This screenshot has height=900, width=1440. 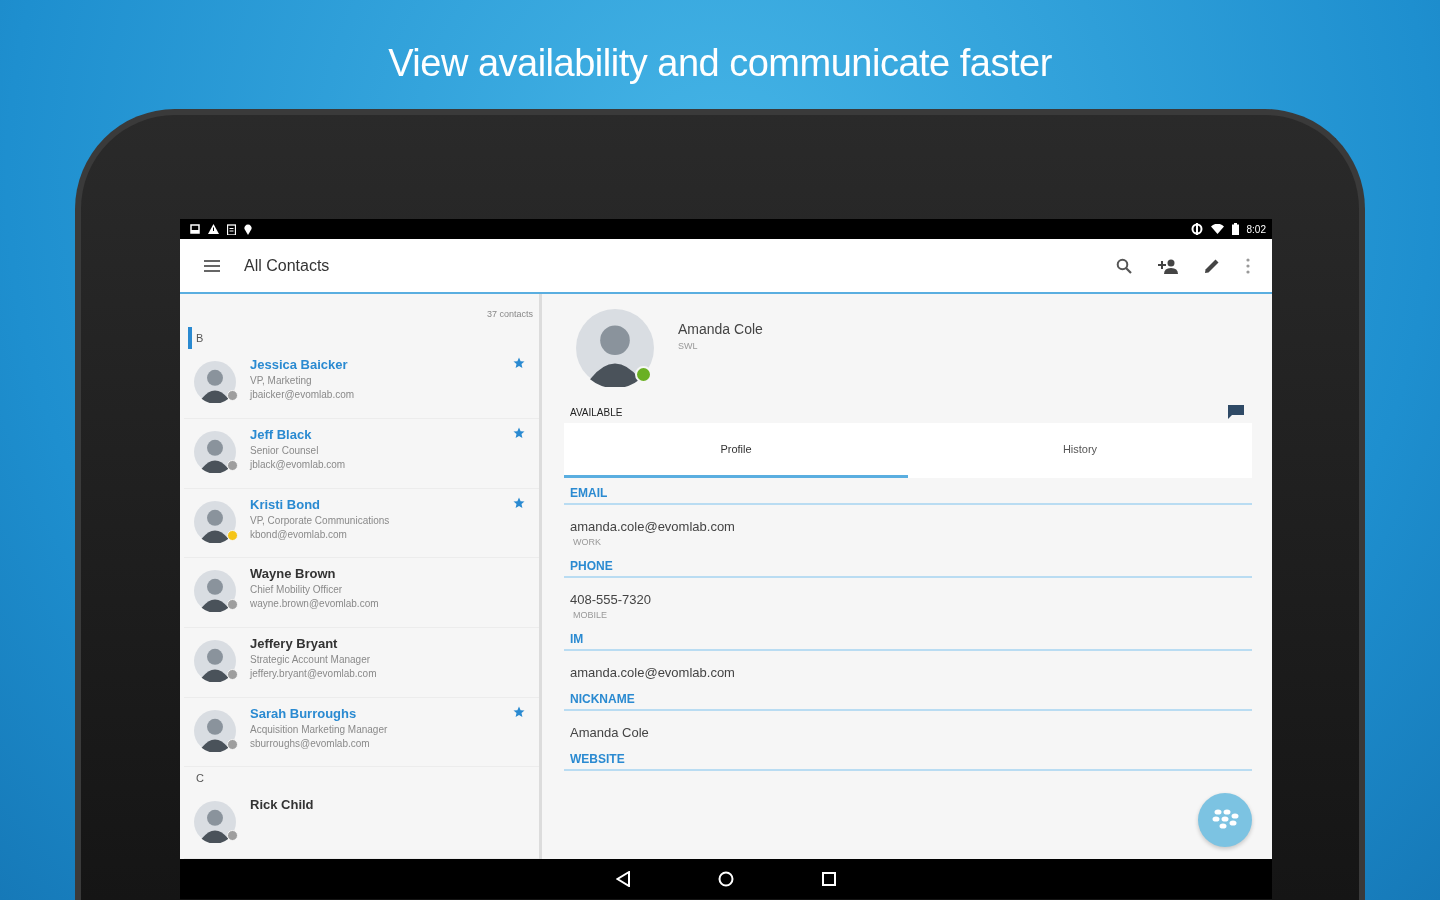 What do you see at coordinates (688, 346) in the screenshot?
I see `contact-subtitle: SWL` at bounding box center [688, 346].